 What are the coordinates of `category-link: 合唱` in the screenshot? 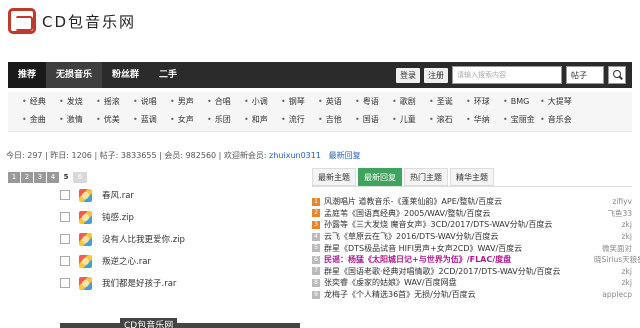 It's located at (225, 101).